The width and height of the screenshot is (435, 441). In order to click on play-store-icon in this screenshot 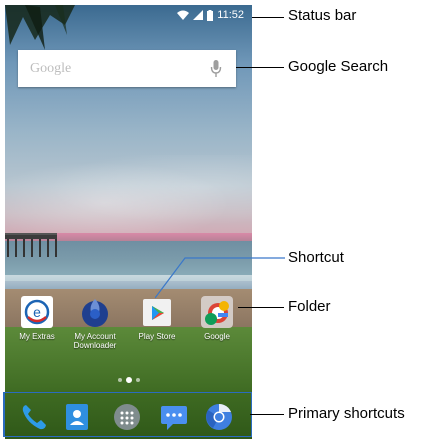, I will do `click(157, 312)`.